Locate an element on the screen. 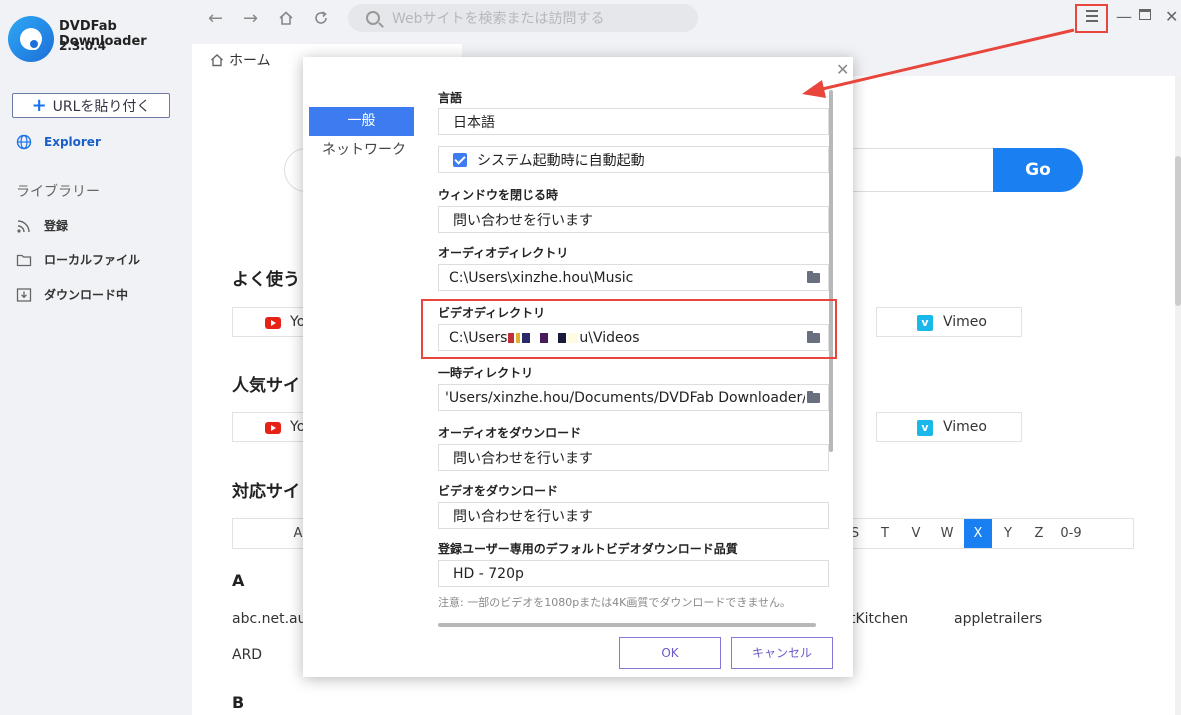 Image resolution: width=1181 pixels, height=715 pixels. app-version: 2.3.0.4 is located at coordinates (83, 46).